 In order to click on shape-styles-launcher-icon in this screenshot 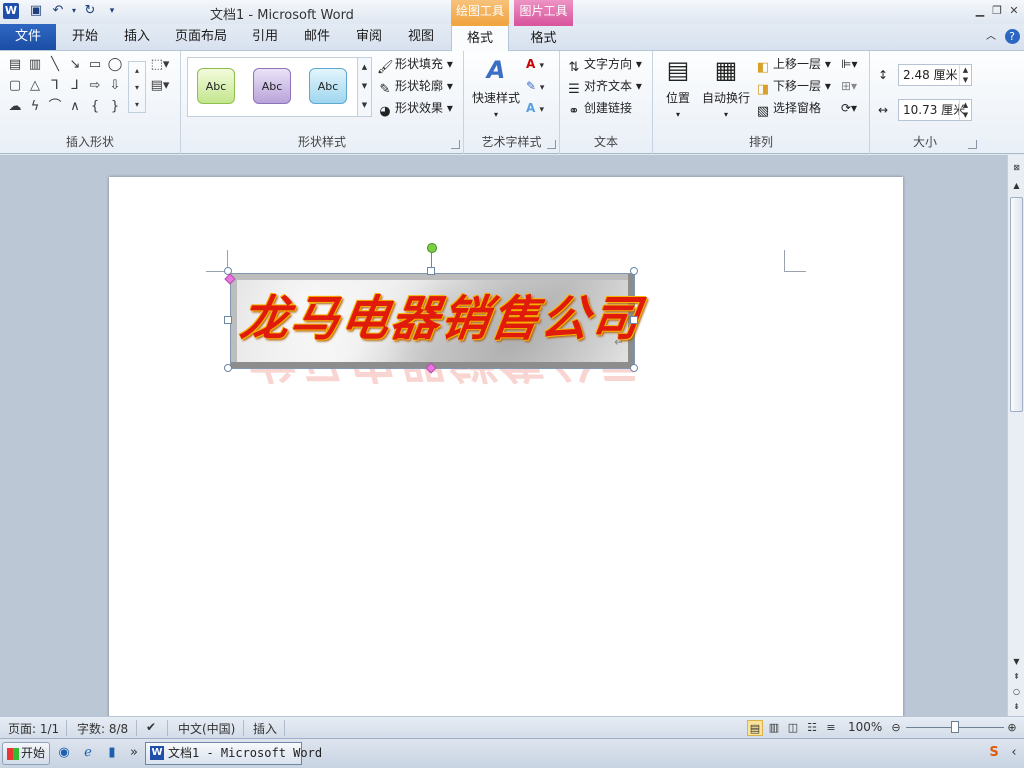, I will do `click(455, 144)`.